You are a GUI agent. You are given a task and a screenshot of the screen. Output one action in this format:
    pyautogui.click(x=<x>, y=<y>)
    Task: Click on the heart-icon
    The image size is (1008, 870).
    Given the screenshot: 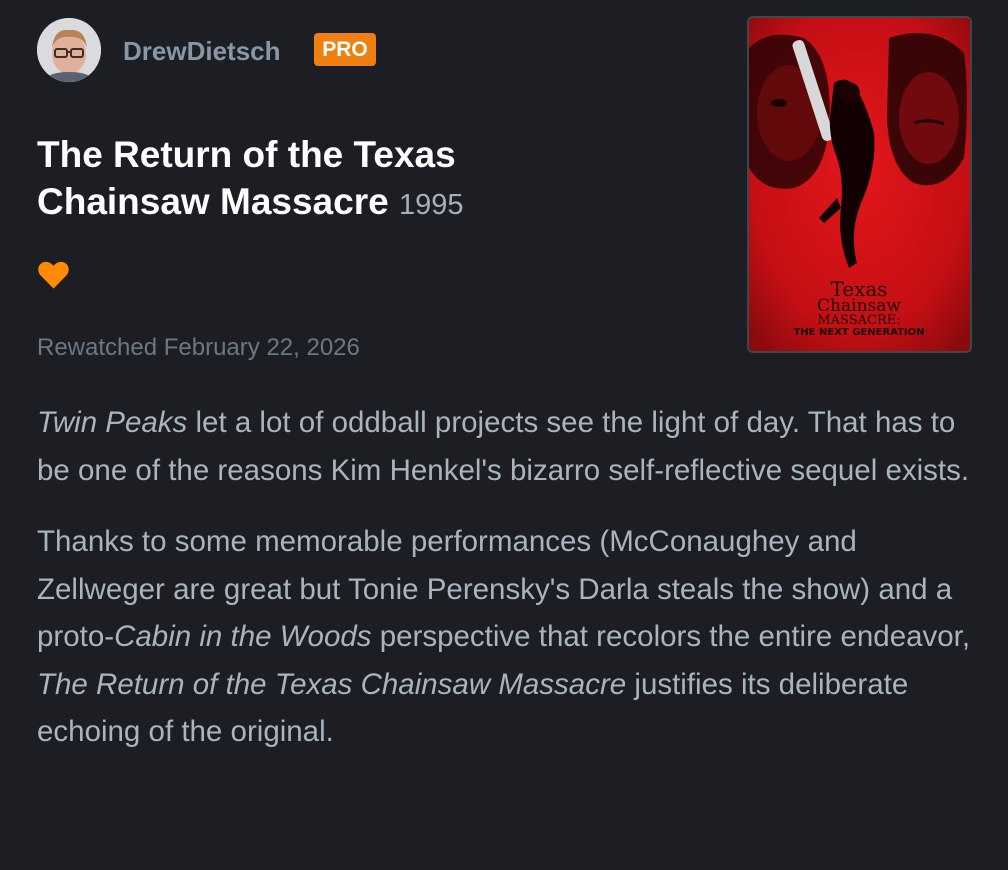 What is the action you would take?
    pyautogui.click(x=53, y=275)
    